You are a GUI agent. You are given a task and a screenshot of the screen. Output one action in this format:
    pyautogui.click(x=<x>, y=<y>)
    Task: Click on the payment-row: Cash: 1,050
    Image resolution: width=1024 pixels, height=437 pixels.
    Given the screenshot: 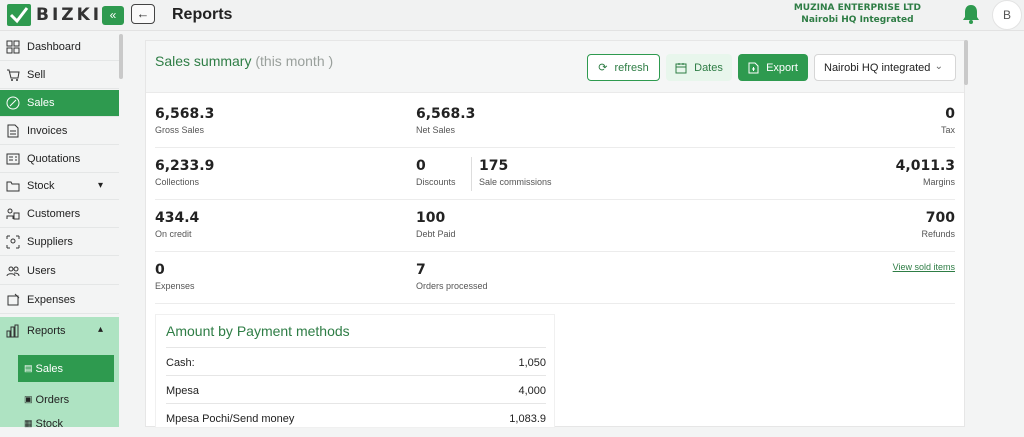 What is the action you would take?
    pyautogui.click(x=356, y=361)
    